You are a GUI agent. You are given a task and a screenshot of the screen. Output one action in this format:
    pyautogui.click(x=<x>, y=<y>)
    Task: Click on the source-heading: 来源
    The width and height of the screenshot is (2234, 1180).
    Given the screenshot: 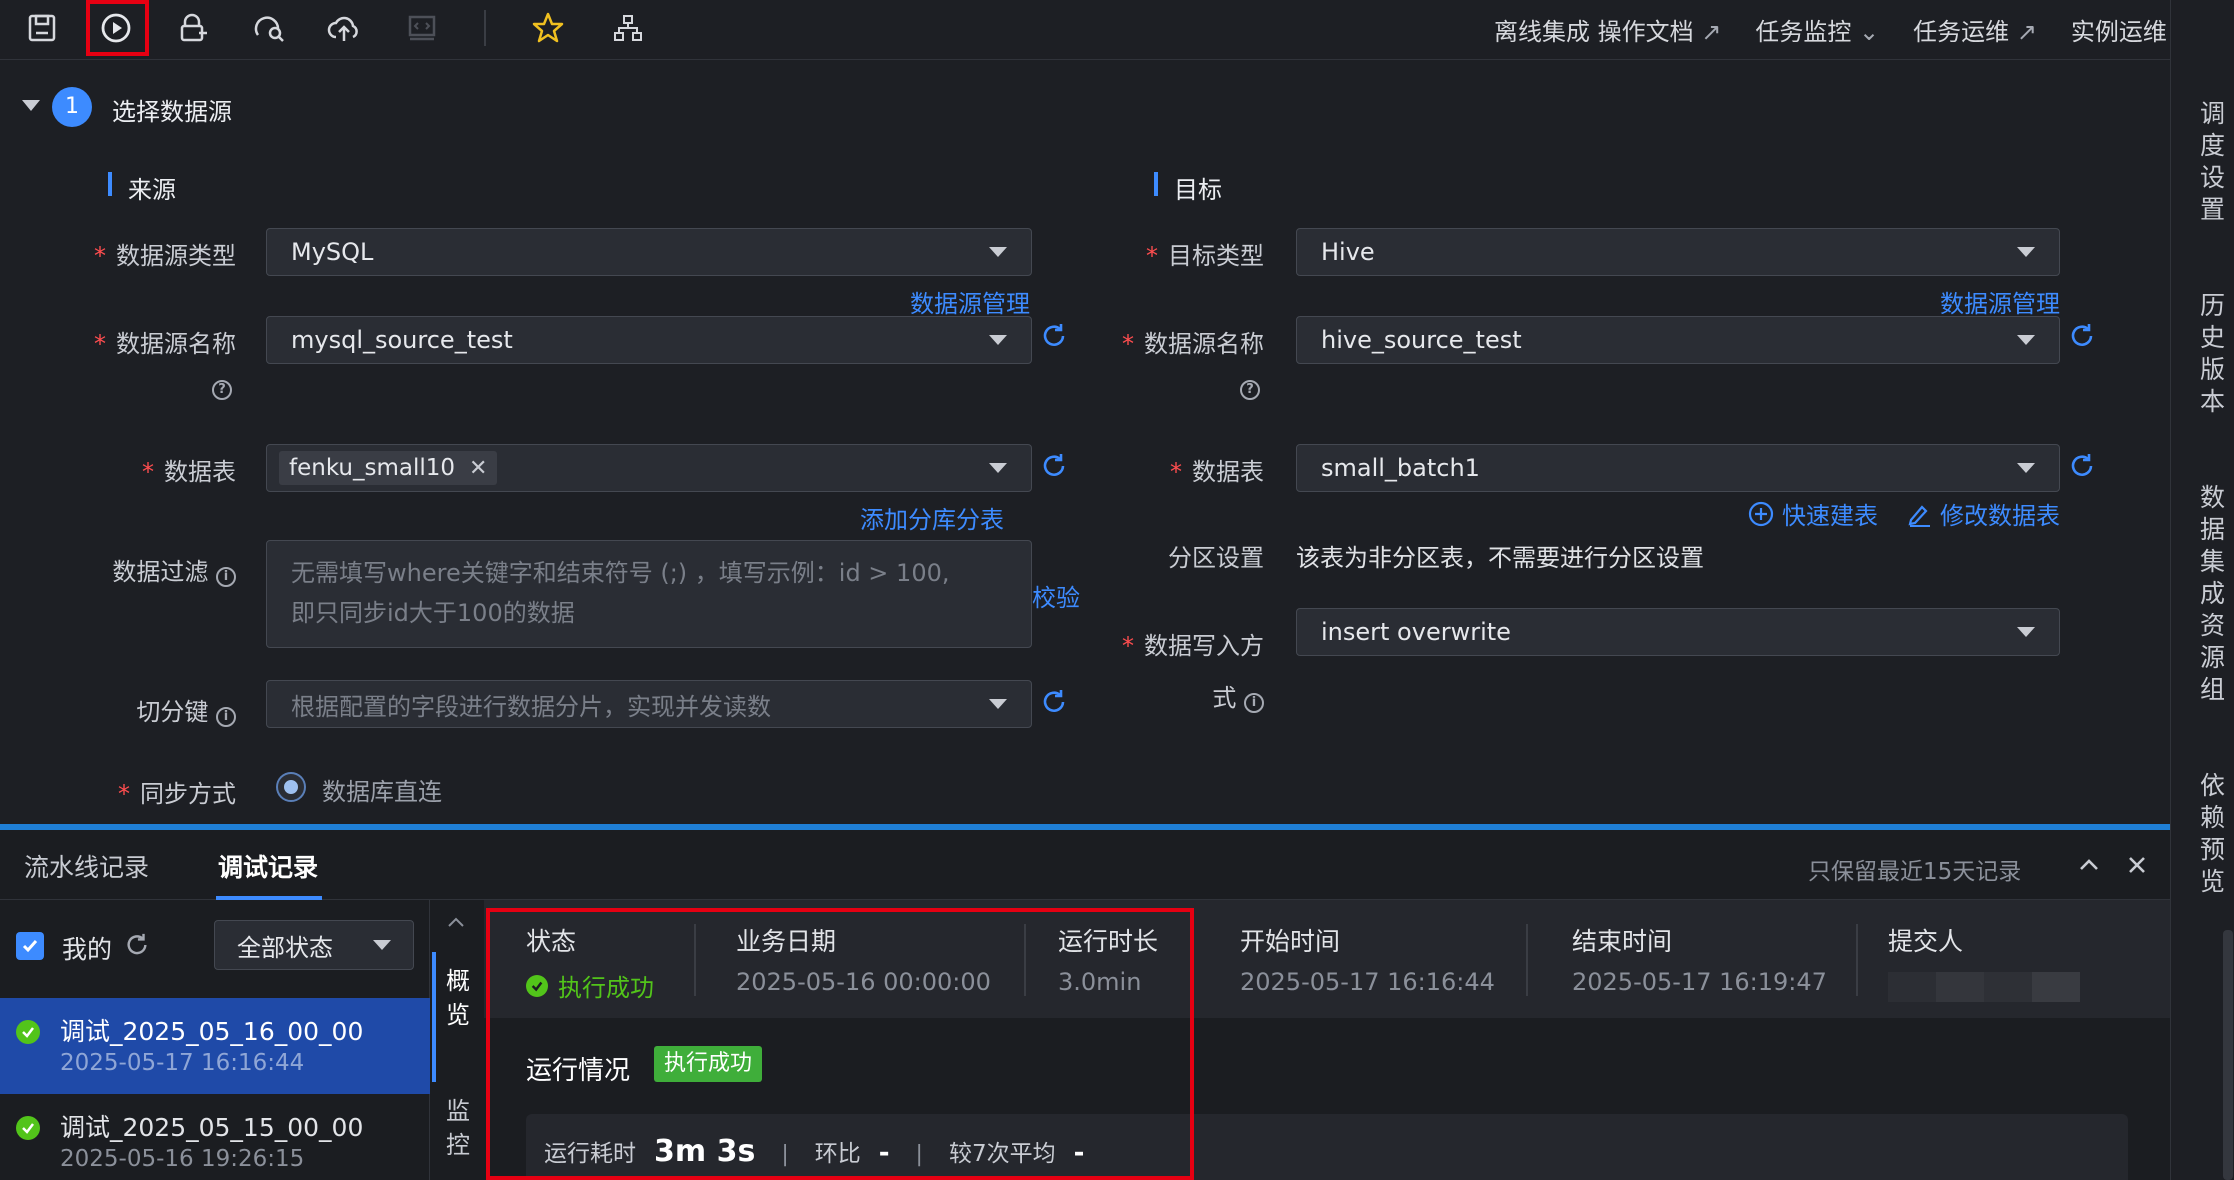 What is the action you would take?
    pyautogui.click(x=152, y=190)
    